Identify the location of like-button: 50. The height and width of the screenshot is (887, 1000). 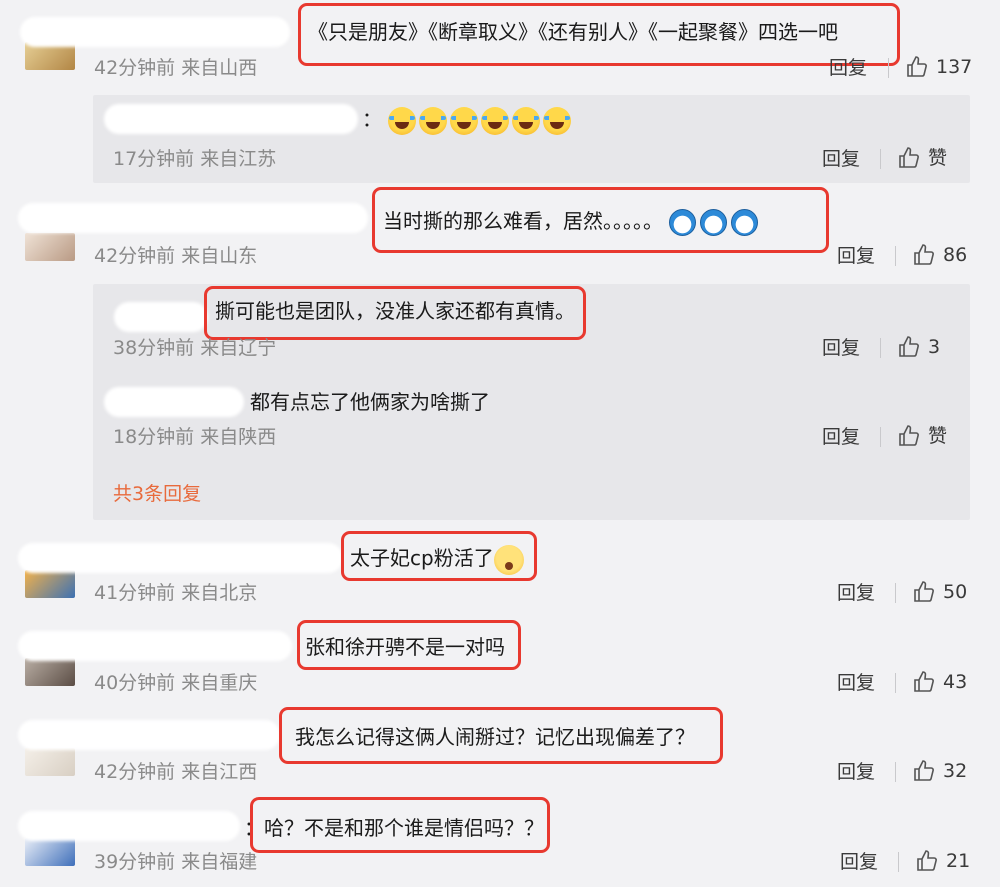
(939, 592).